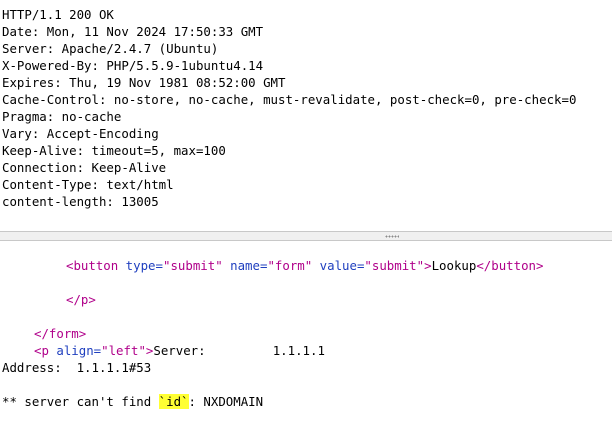 The height and width of the screenshot is (428, 612). I want to click on button-value-value: "submit", so click(394, 265).